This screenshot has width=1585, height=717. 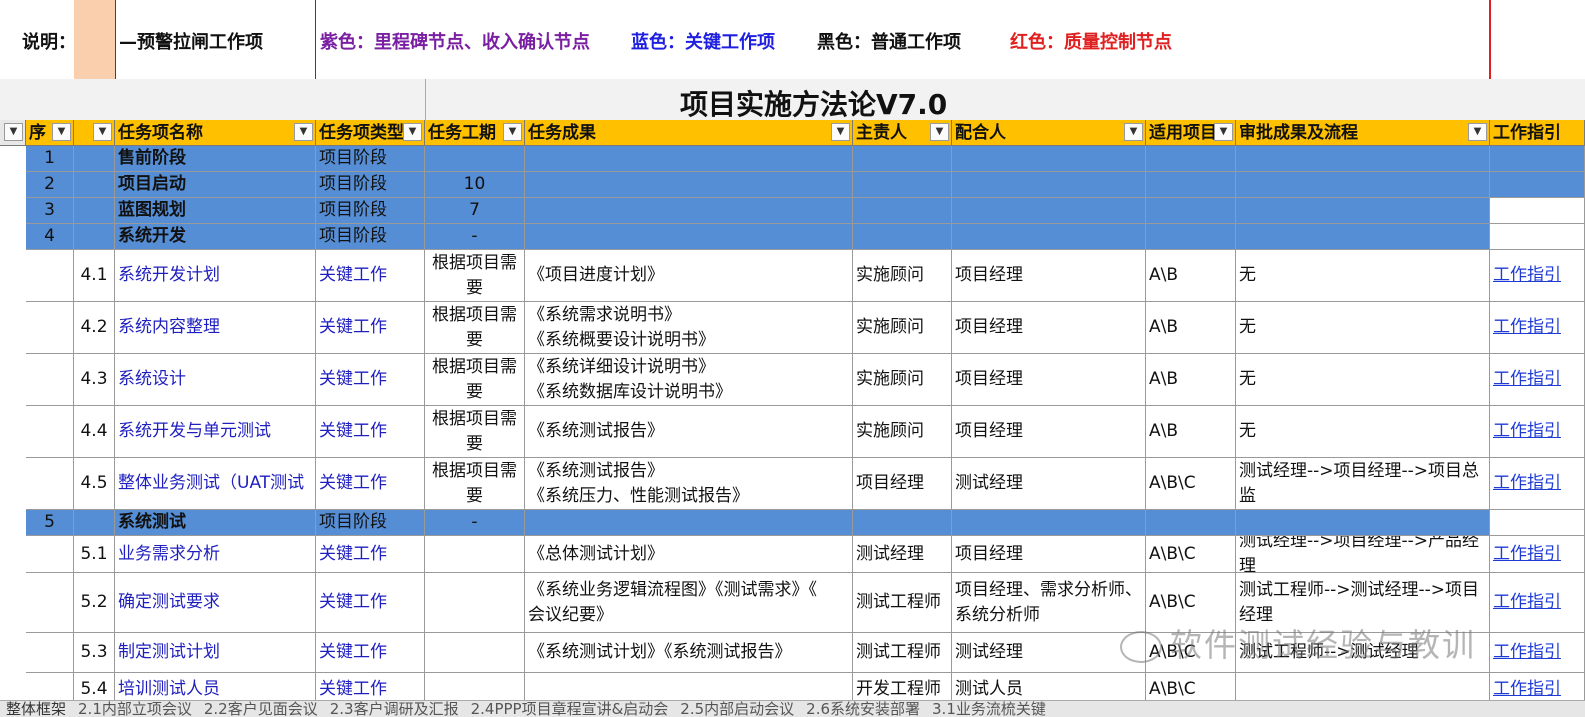 I want to click on col-guide-header: 工作指引, so click(x=1537, y=133).